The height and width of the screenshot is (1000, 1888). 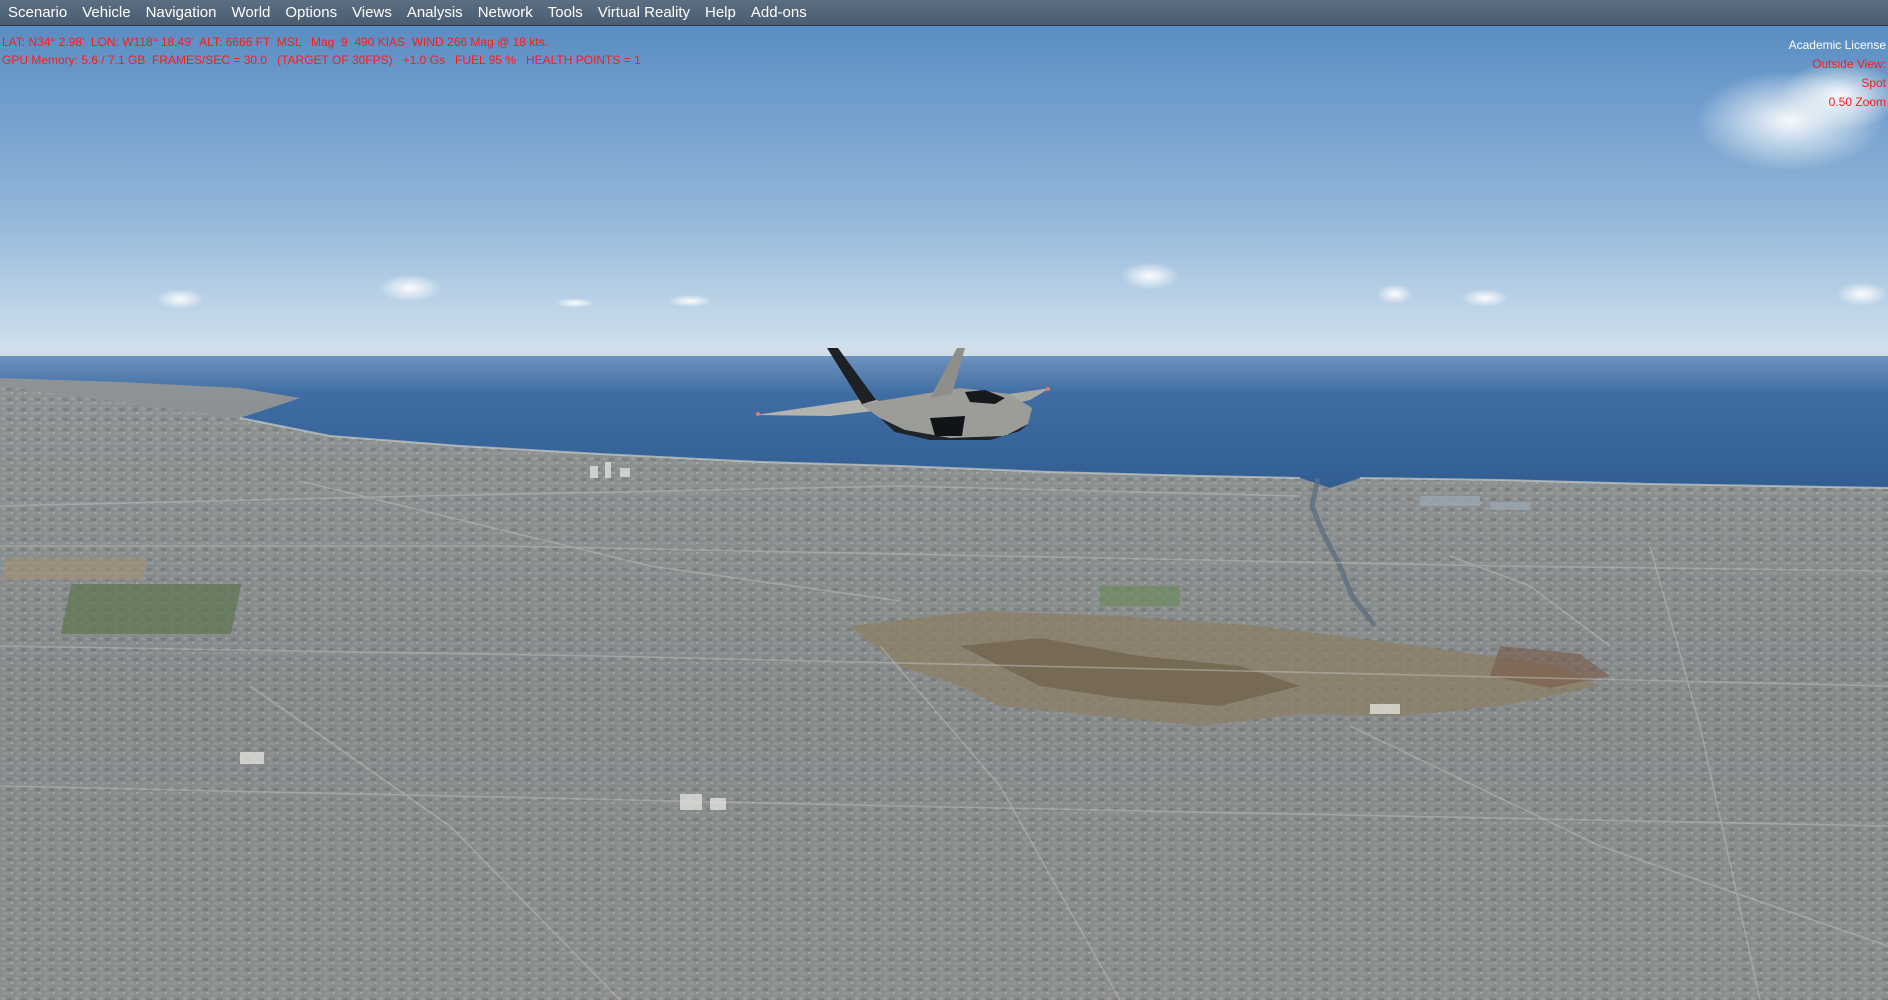 What do you see at coordinates (724, 13) in the screenshot?
I see `menu-help: Help` at bounding box center [724, 13].